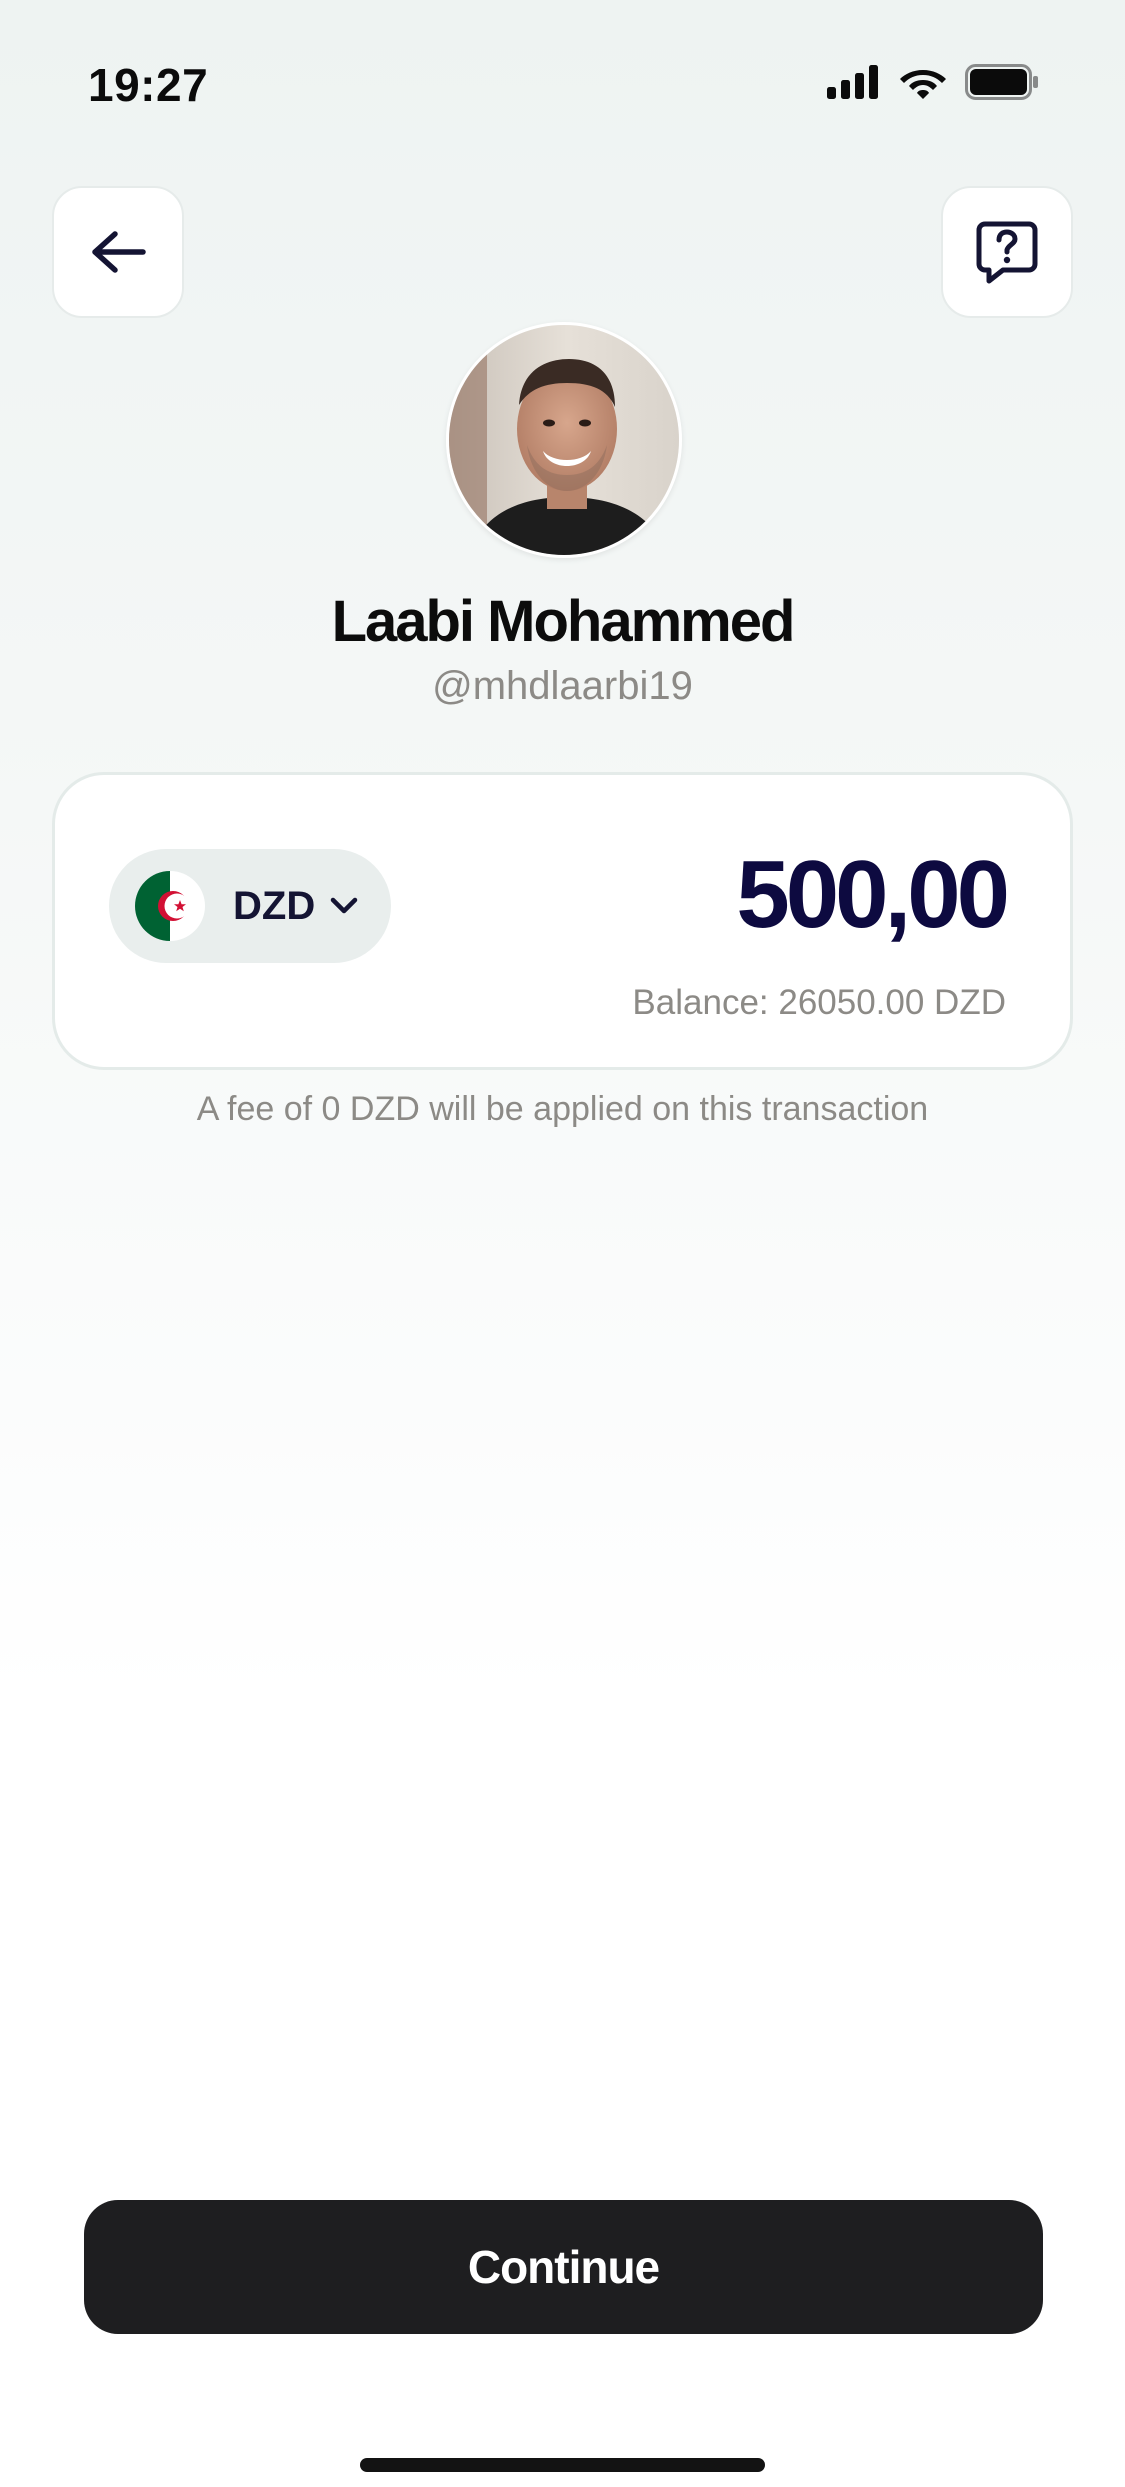 The image size is (1125, 2487). I want to click on currency-selector: DZD, so click(250, 906).